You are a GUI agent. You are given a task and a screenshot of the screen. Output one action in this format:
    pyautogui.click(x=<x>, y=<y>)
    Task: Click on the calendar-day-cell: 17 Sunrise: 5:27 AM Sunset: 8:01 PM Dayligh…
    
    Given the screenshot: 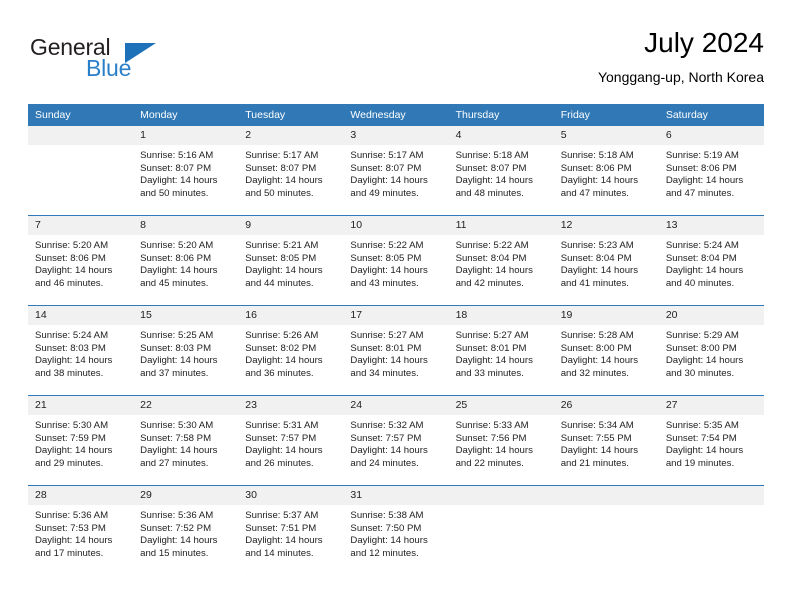 What is the action you would take?
    pyautogui.click(x=396, y=350)
    